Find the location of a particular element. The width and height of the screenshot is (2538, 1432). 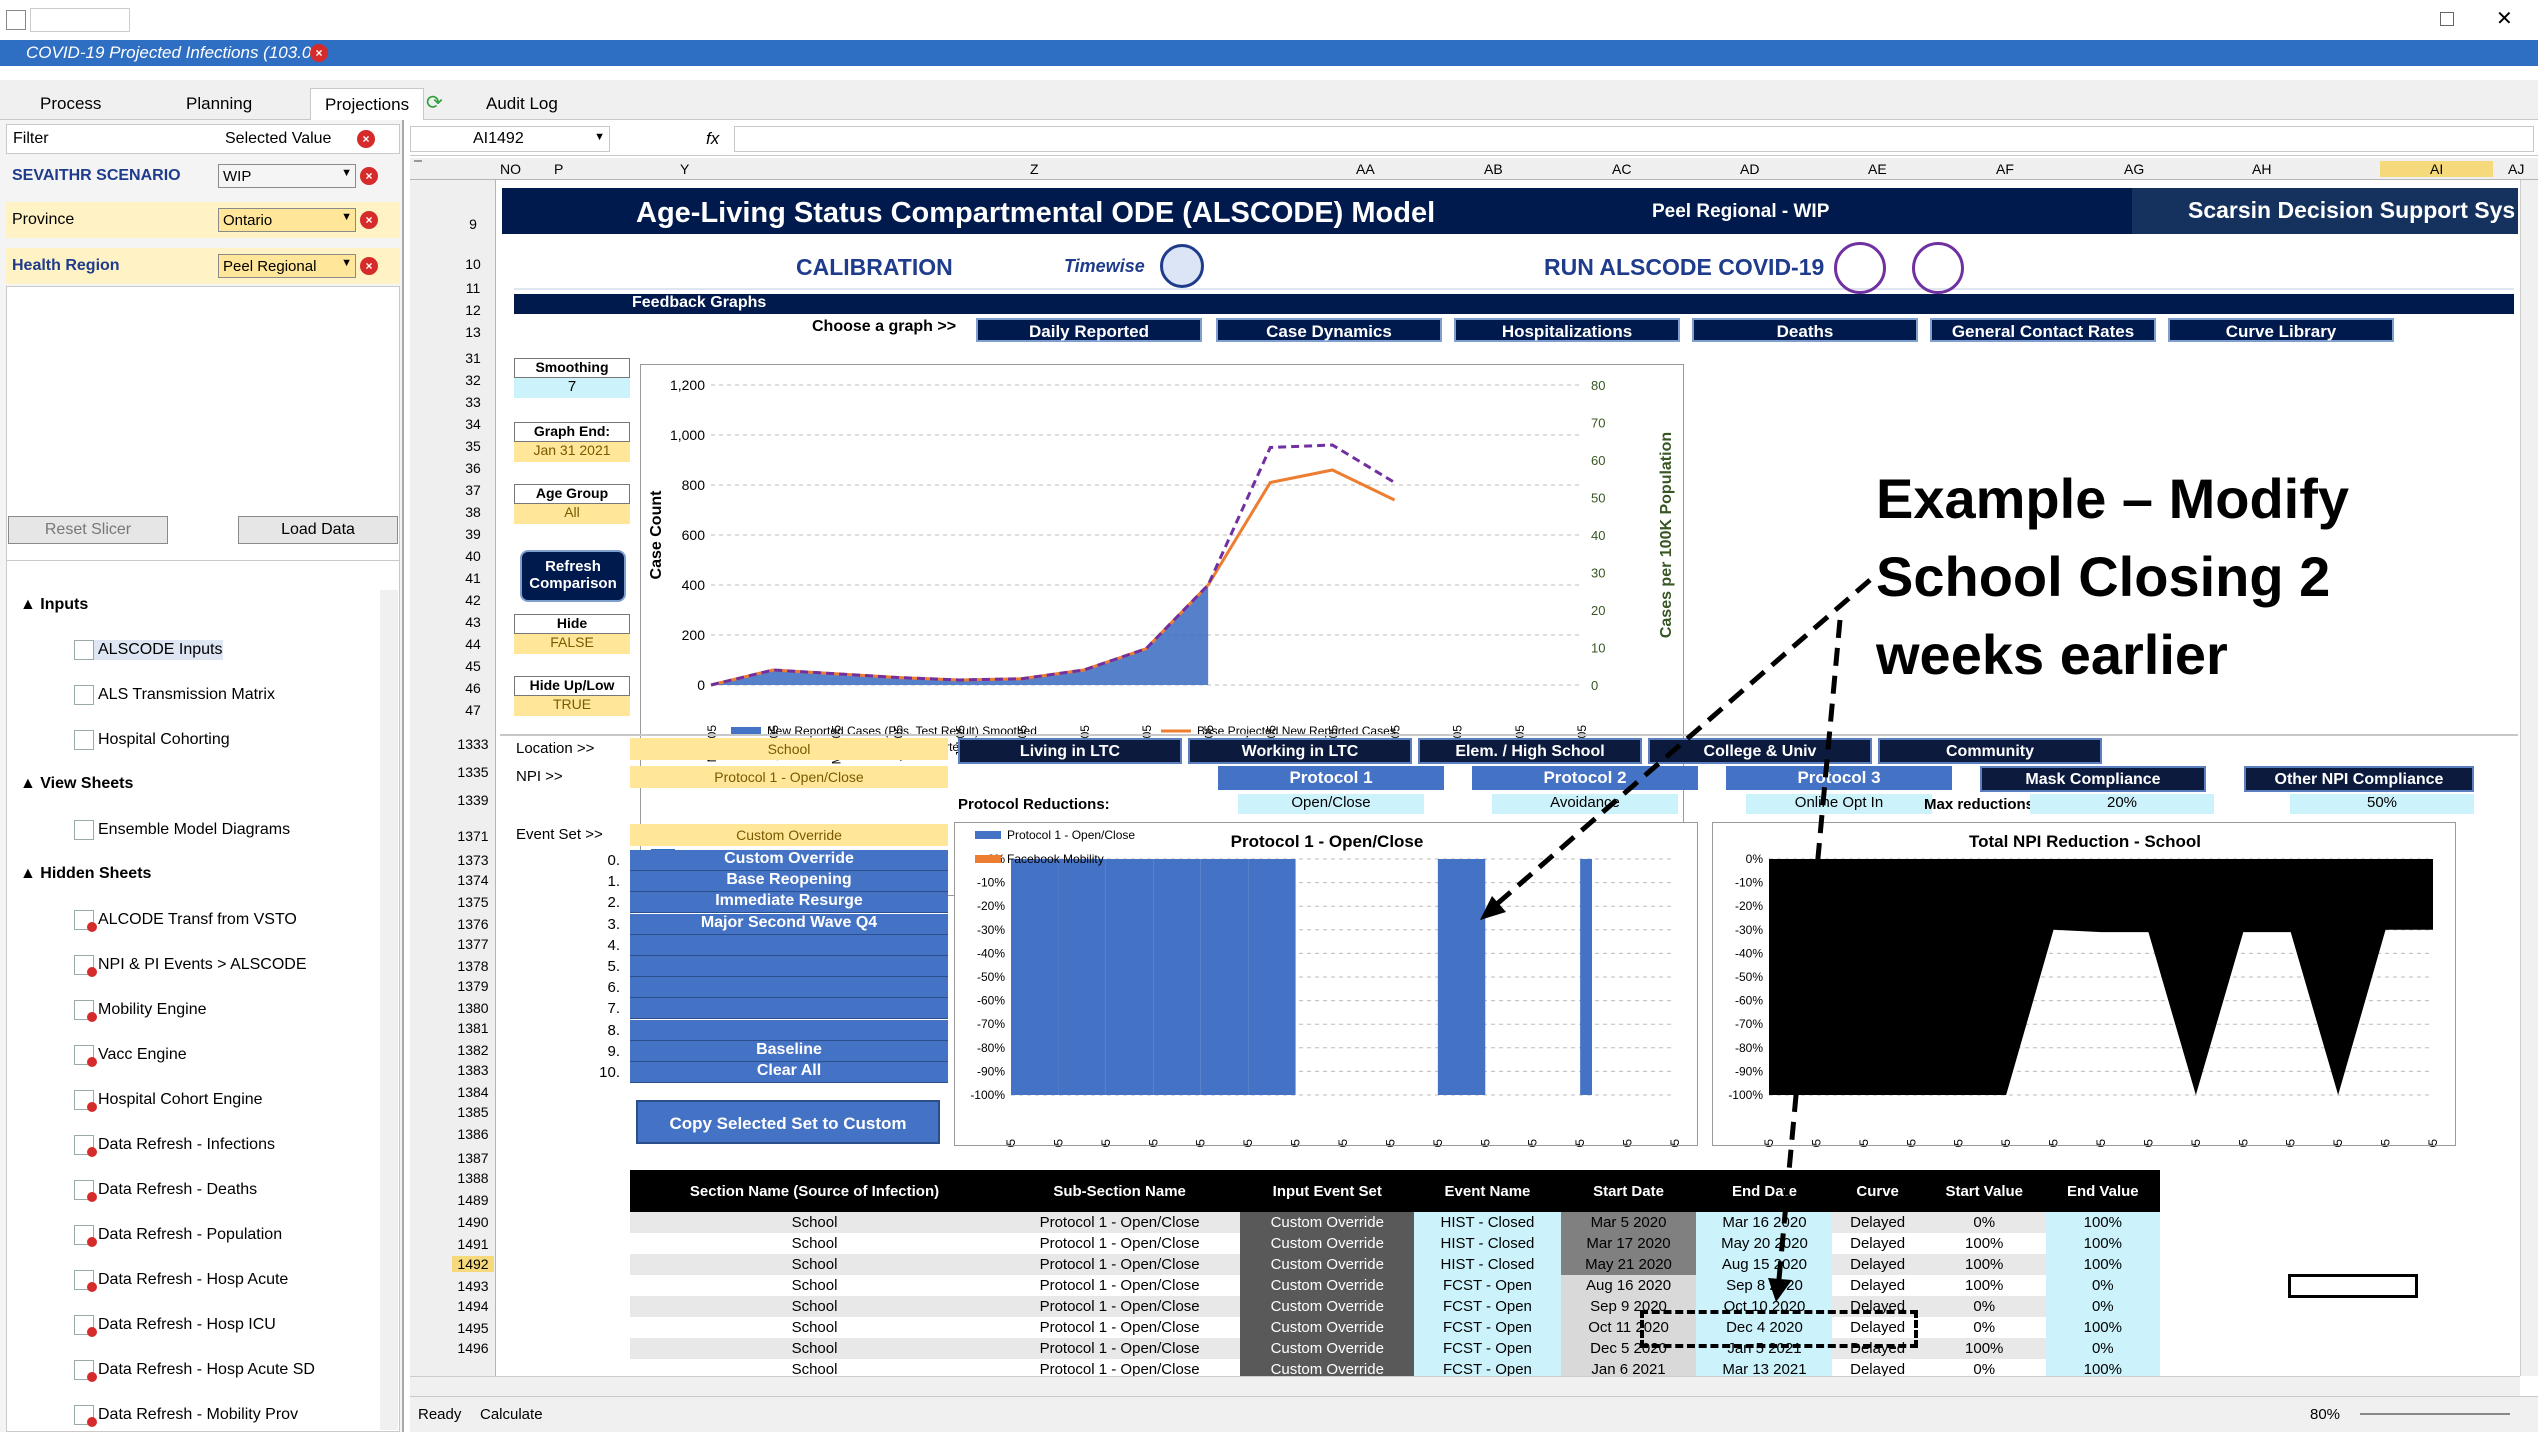

row-header: 1375 is located at coordinates (473, 902).